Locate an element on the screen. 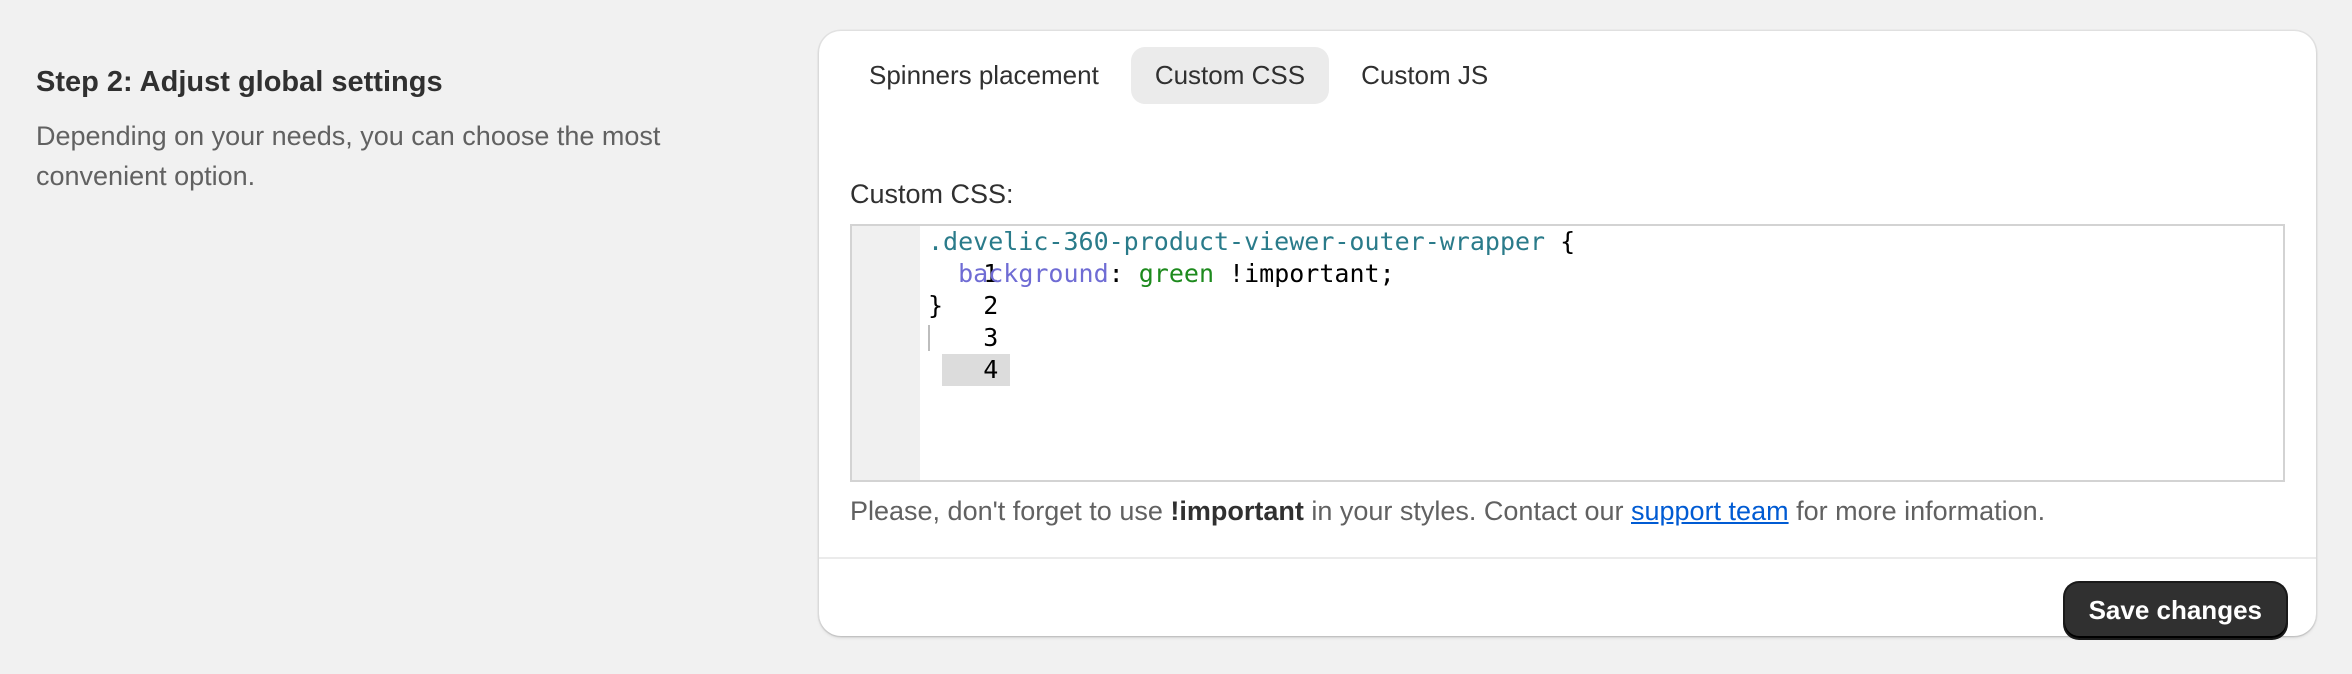 The height and width of the screenshot is (674, 2352). code-text: background: green !important; is located at coordinates (1161, 274).